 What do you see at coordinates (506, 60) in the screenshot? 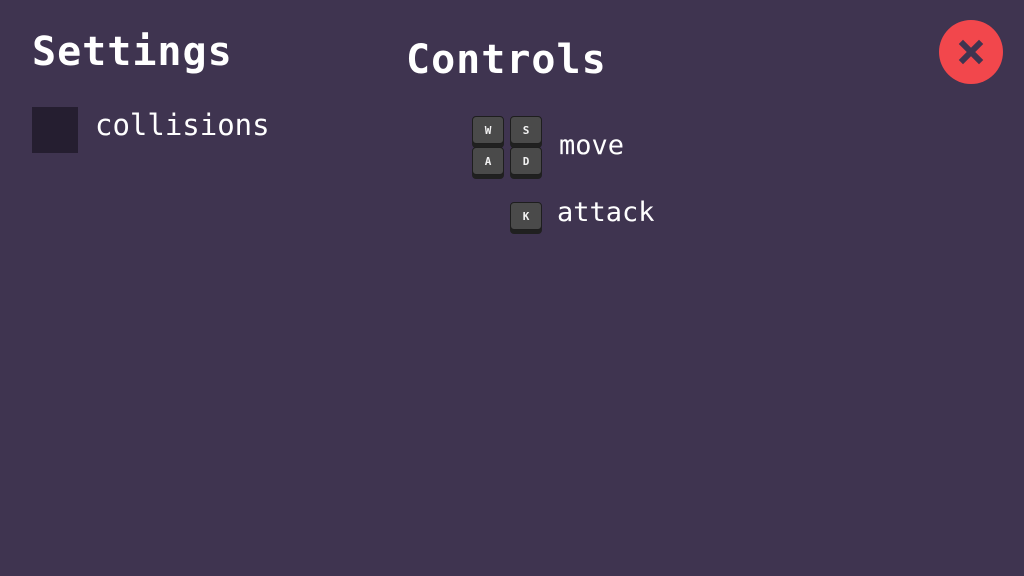
I see `controls-title: Controls` at bounding box center [506, 60].